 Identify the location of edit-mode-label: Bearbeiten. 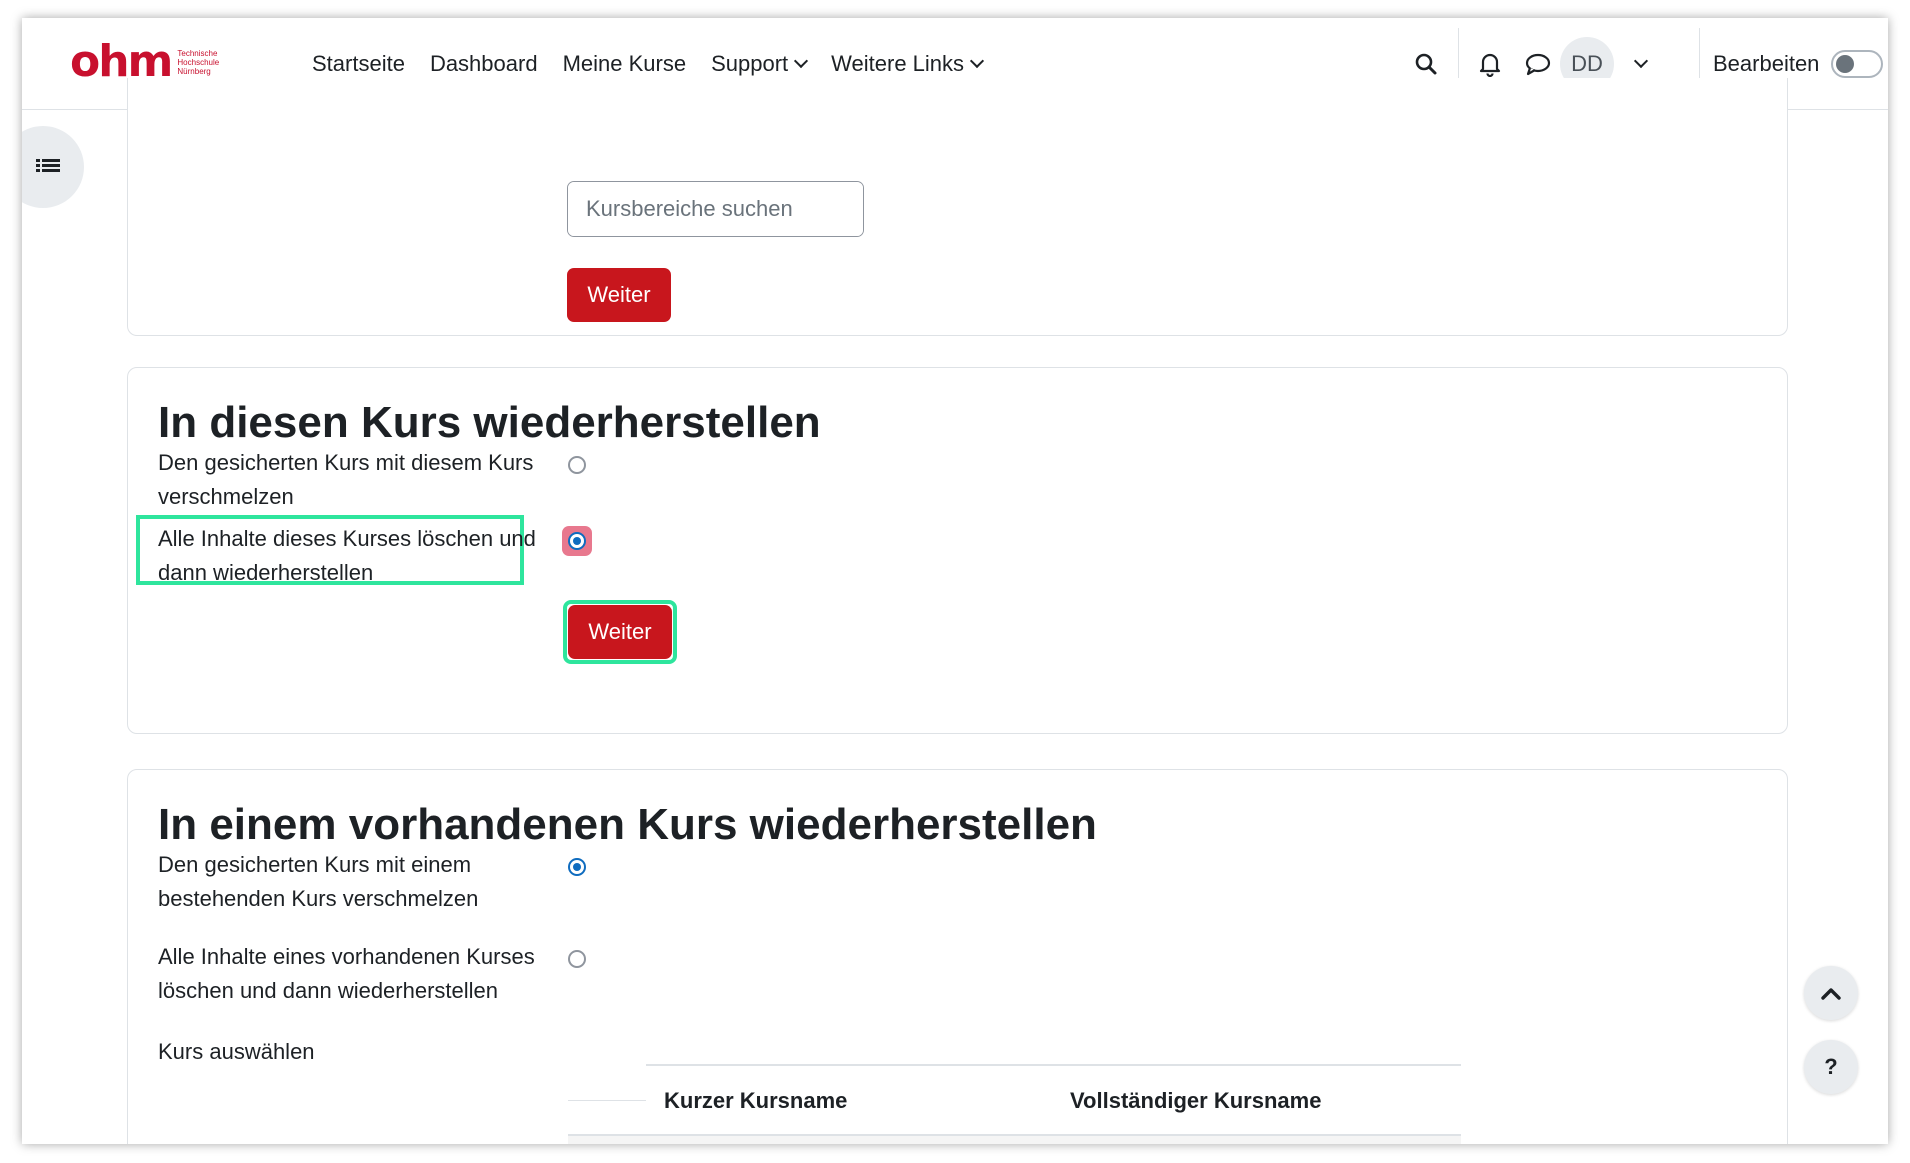
(1766, 63).